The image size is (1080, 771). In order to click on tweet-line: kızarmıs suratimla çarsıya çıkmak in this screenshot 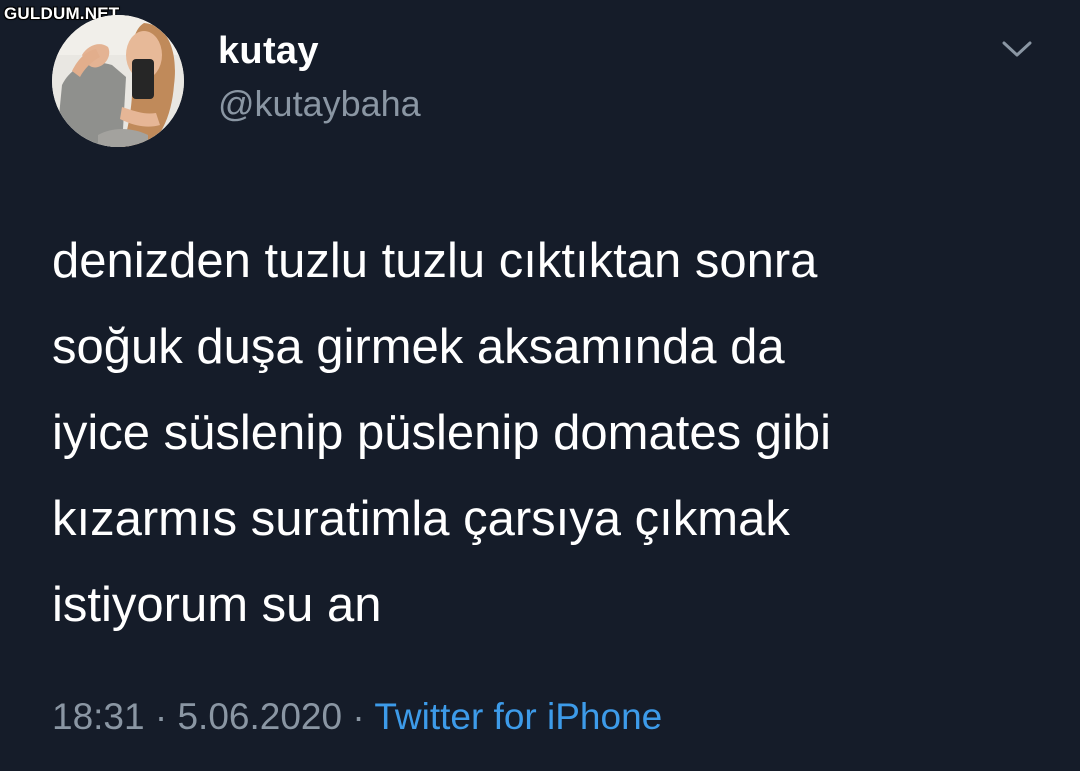, I will do `click(421, 519)`.